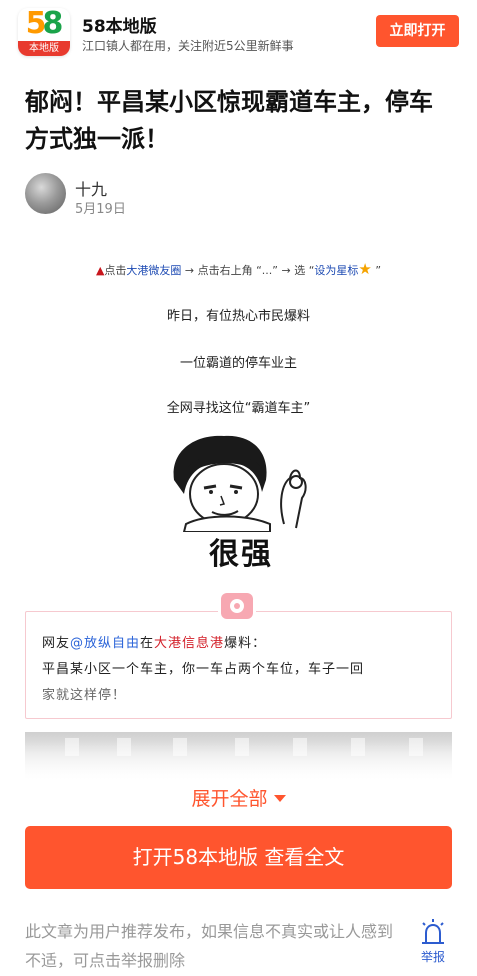 The height and width of the screenshot is (976, 477). Describe the element at coordinates (209, 946) in the screenshot. I see `disclaimer-text: 此文章为用户推荐发布，如果信息不真实或让人感到不适，可点击举报删除` at that location.